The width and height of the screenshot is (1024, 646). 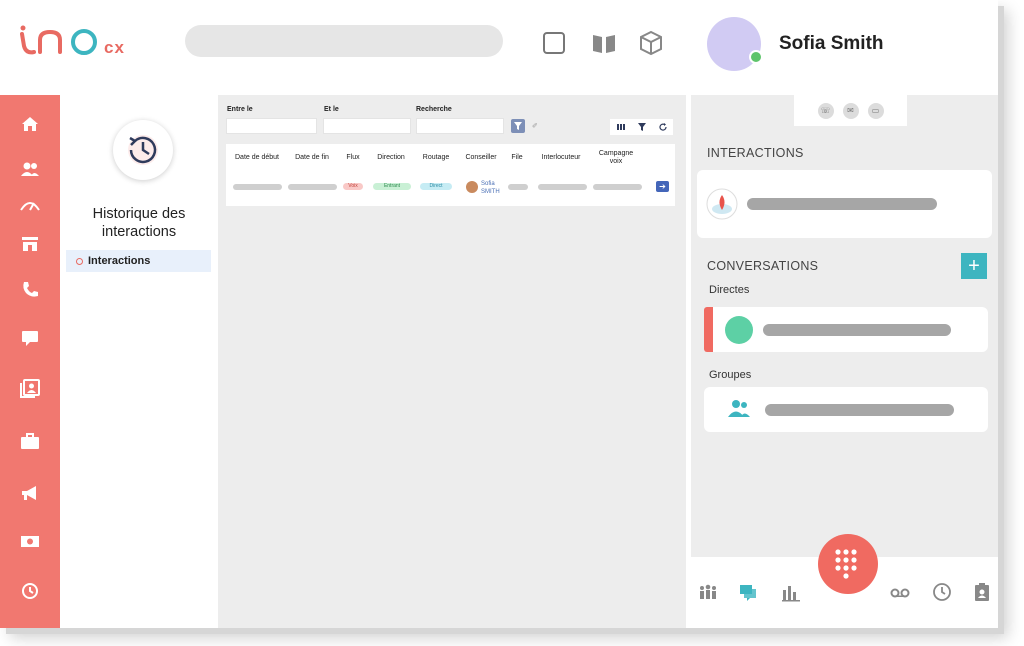 What do you see at coordinates (472, 187) in the screenshot?
I see `agent-avatar` at bounding box center [472, 187].